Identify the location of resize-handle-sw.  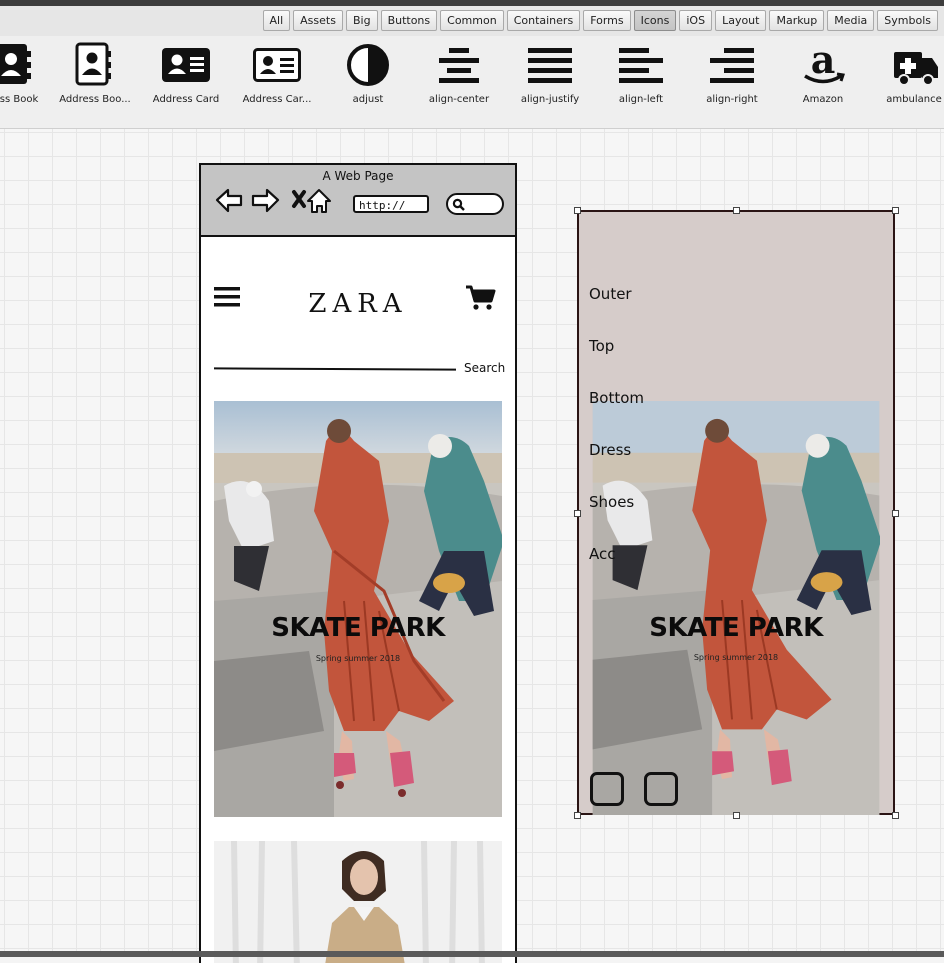
(577, 815).